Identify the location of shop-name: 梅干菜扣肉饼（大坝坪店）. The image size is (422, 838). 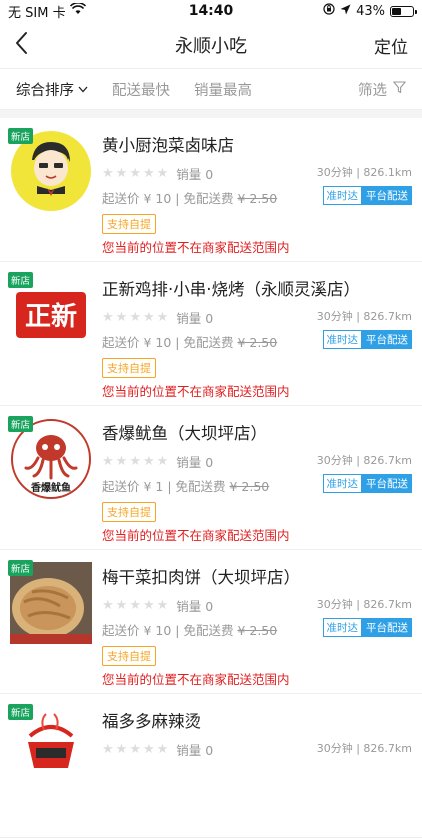
(201, 577).